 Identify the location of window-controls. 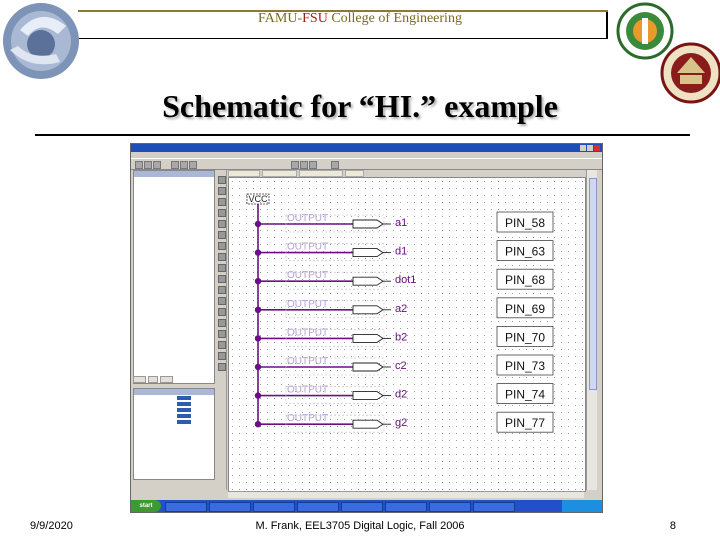
(590, 148).